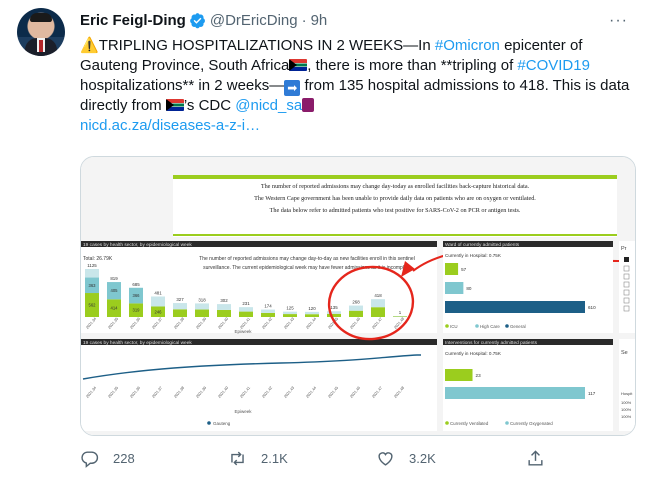 Image resolution: width=648 pixels, height=479 pixels. Describe the element at coordinates (592, 307) in the screenshot. I see `ward-bar-label: 610` at that location.